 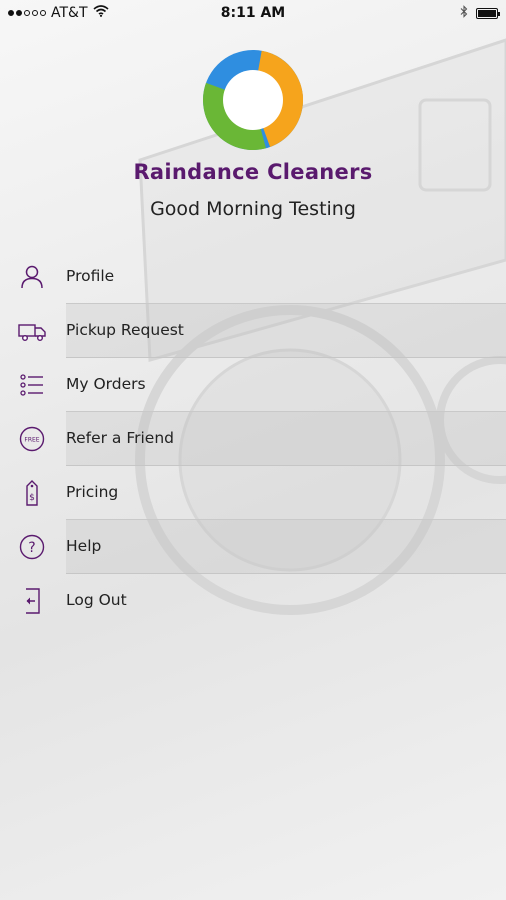 What do you see at coordinates (253, 277) in the screenshot?
I see `menu-item-profile: Profile` at bounding box center [253, 277].